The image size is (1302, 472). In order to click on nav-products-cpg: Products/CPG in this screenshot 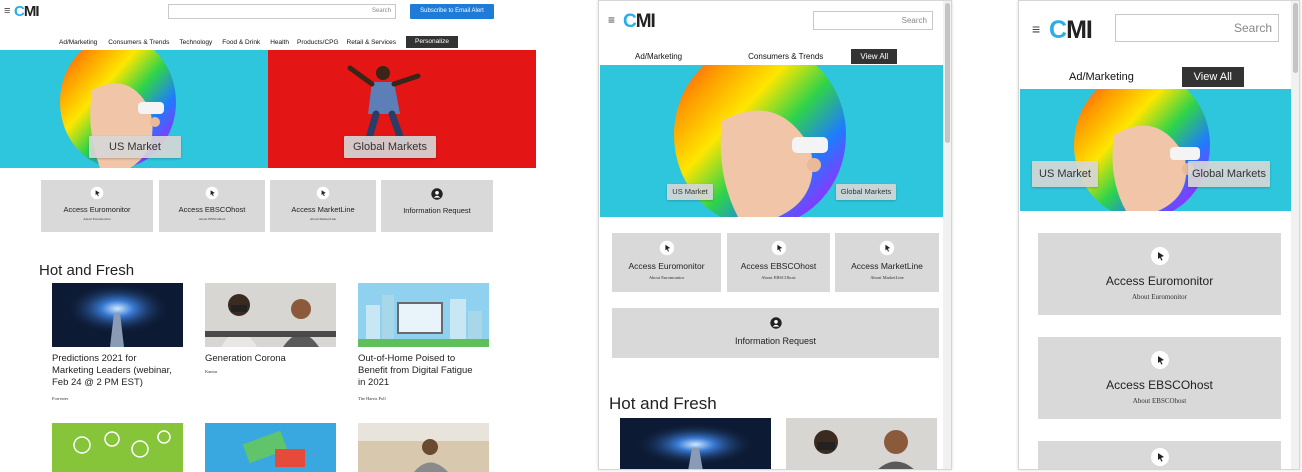, I will do `click(318, 42)`.